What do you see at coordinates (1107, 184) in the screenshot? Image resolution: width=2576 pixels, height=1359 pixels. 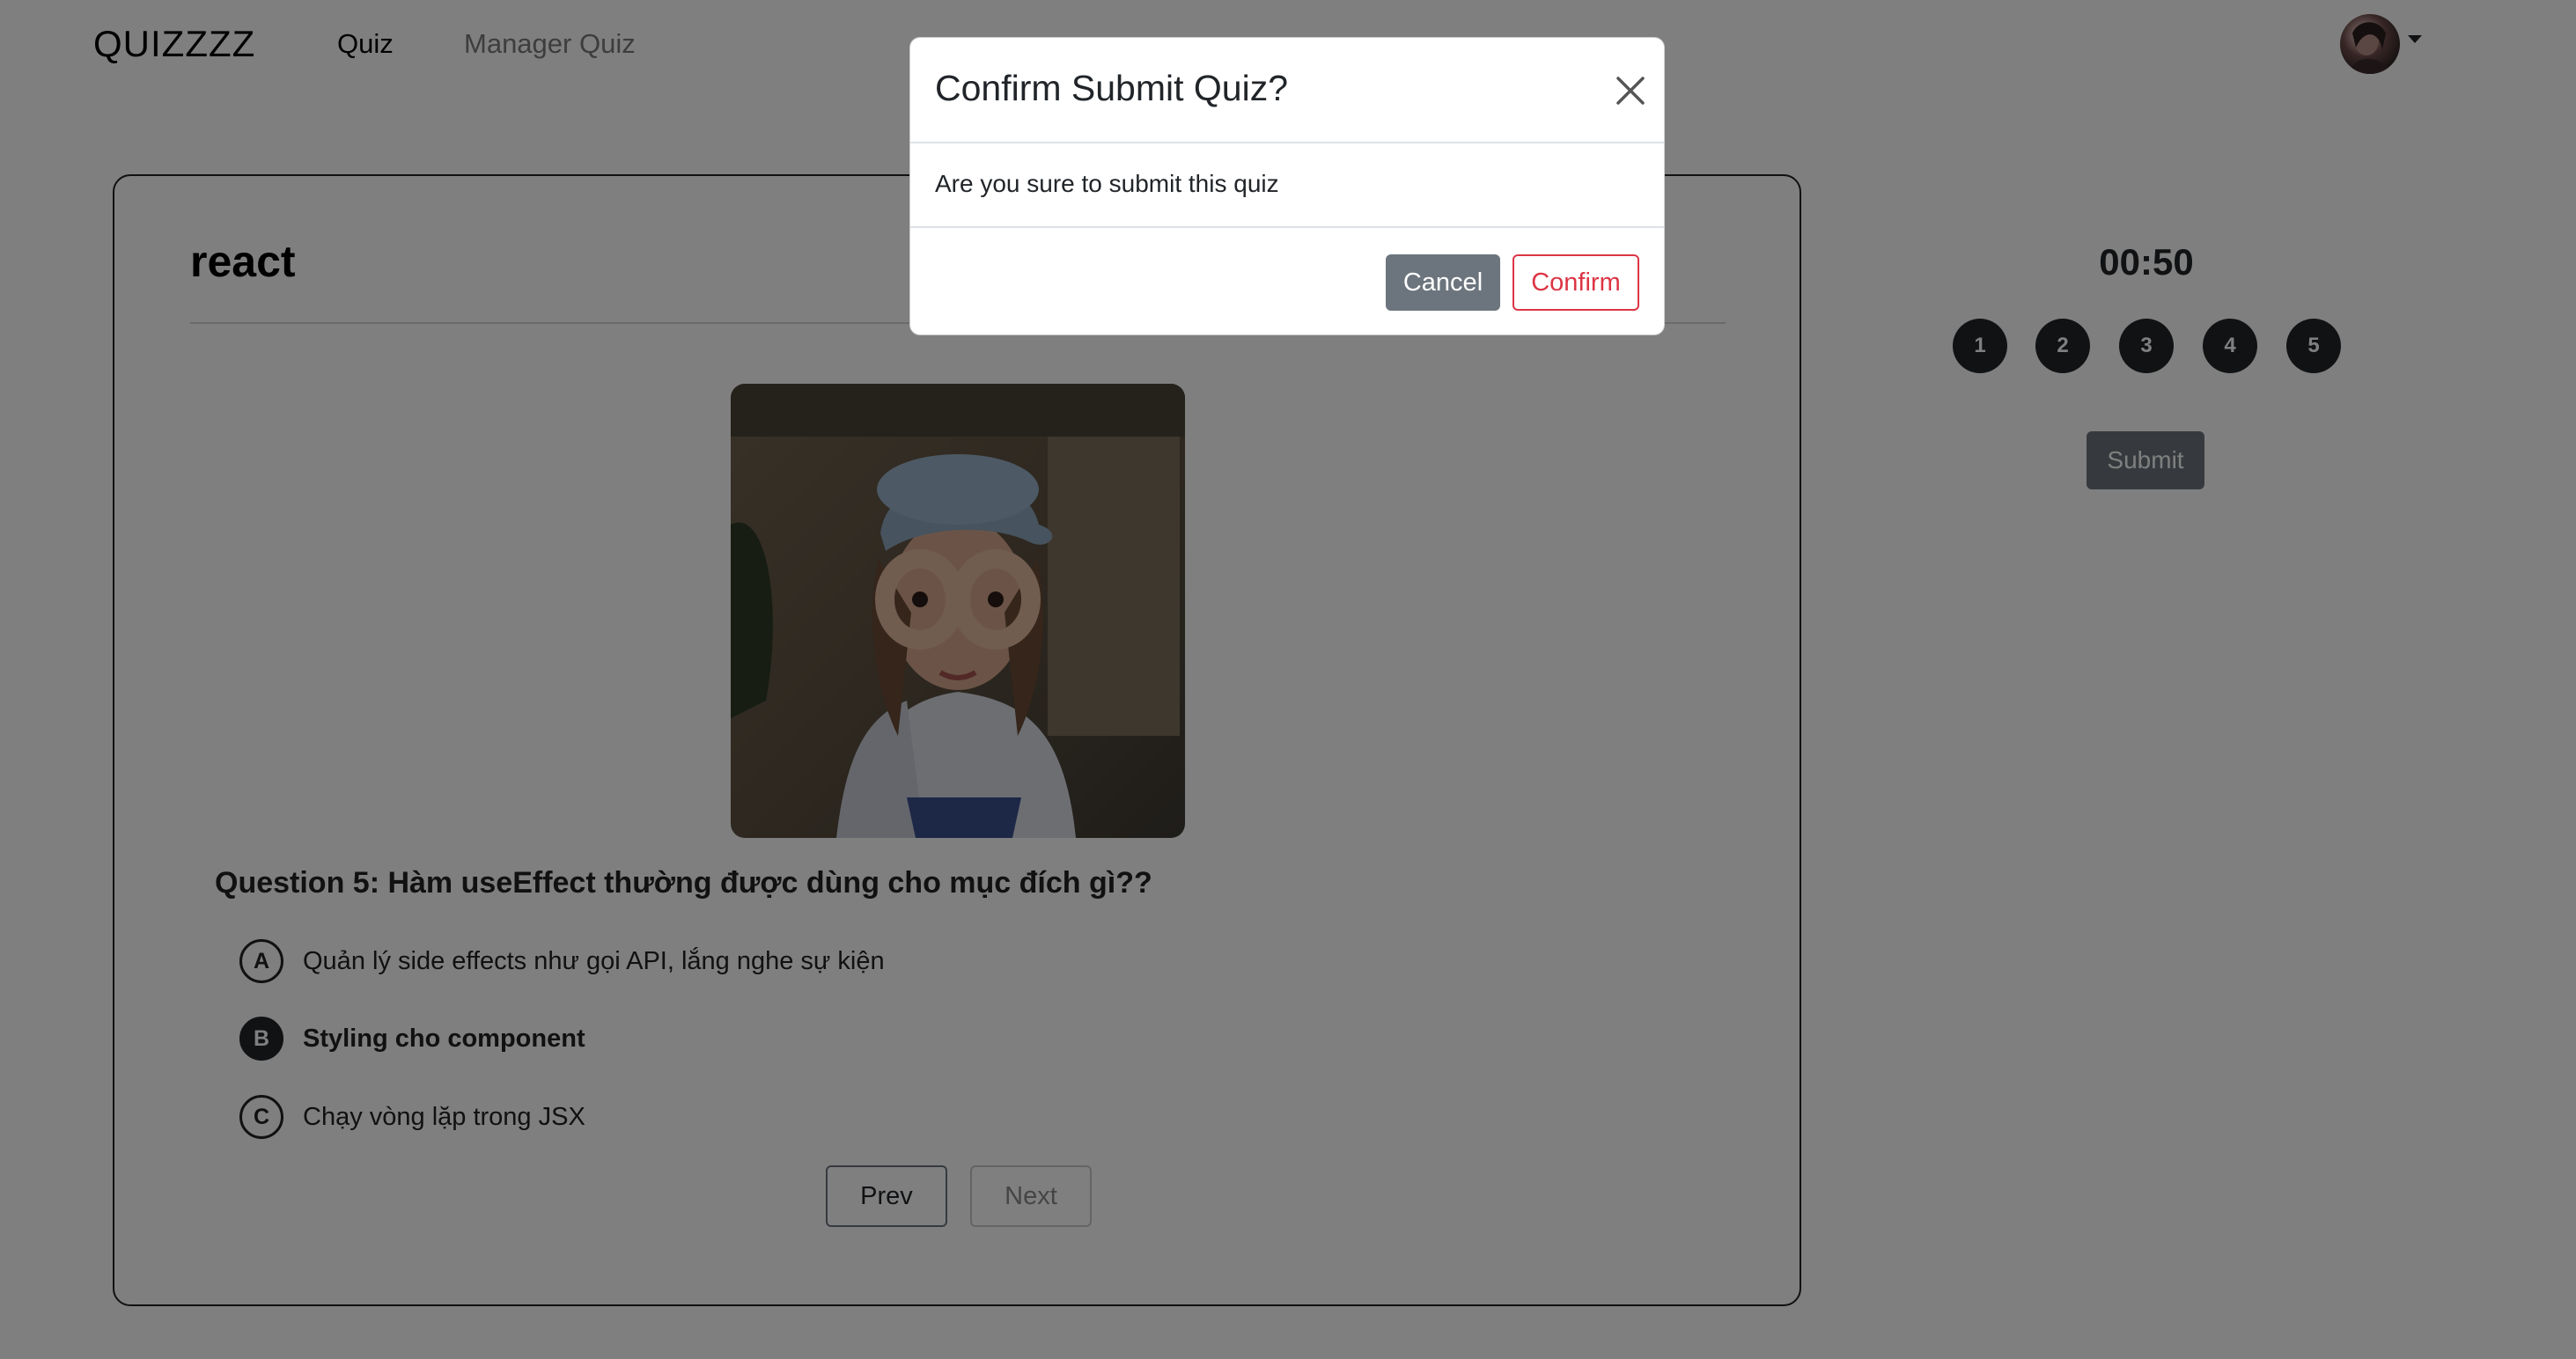 I see `modal-body-text: Are you sure to submit this quiz` at bounding box center [1107, 184].